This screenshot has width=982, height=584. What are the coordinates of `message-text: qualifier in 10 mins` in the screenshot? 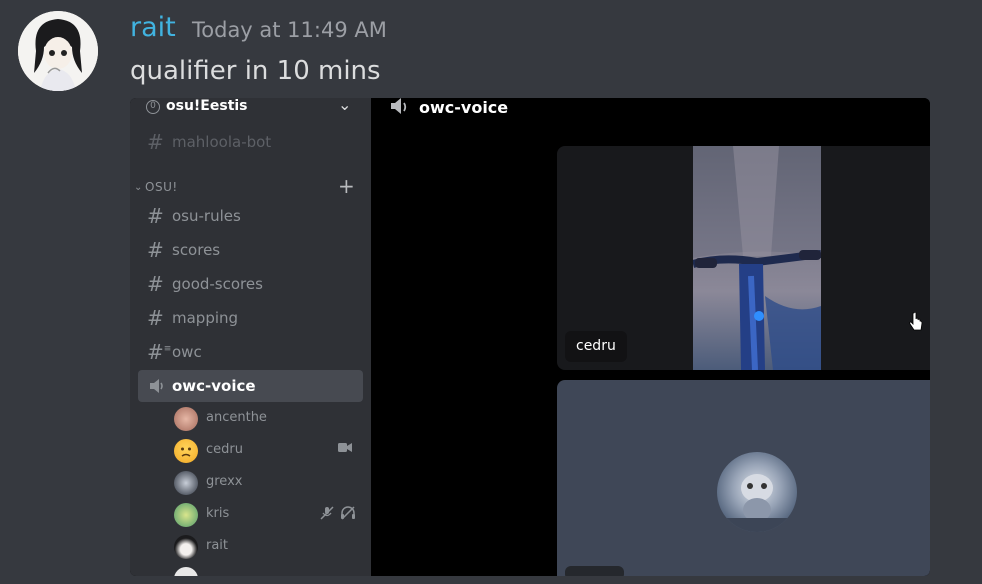 It's located at (255, 71).